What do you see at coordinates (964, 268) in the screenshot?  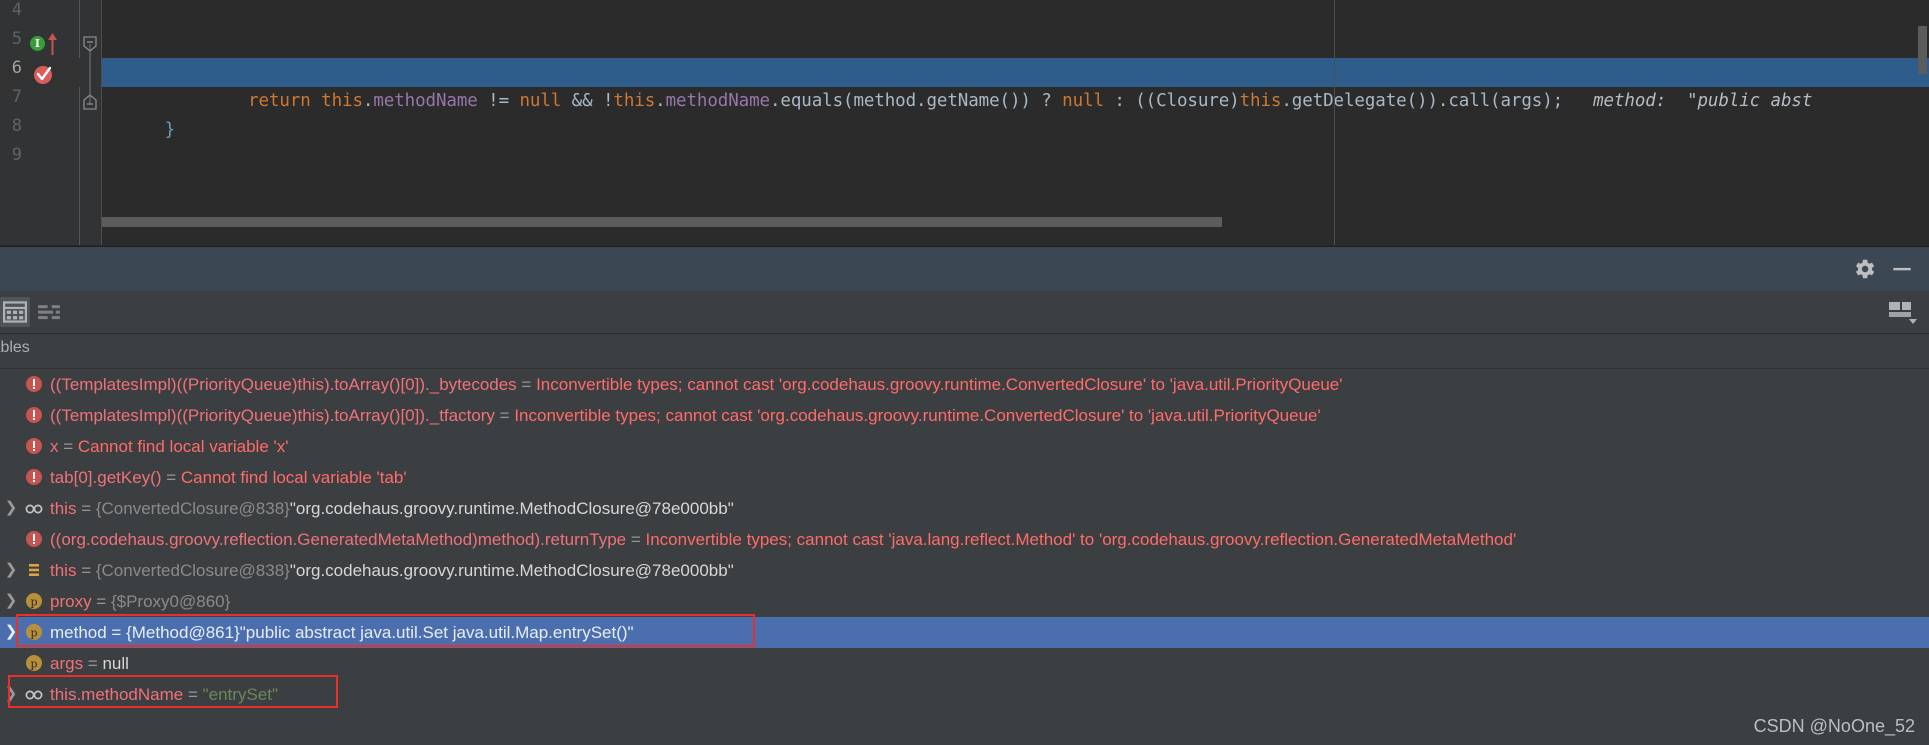 I see `debug-panel-header` at bounding box center [964, 268].